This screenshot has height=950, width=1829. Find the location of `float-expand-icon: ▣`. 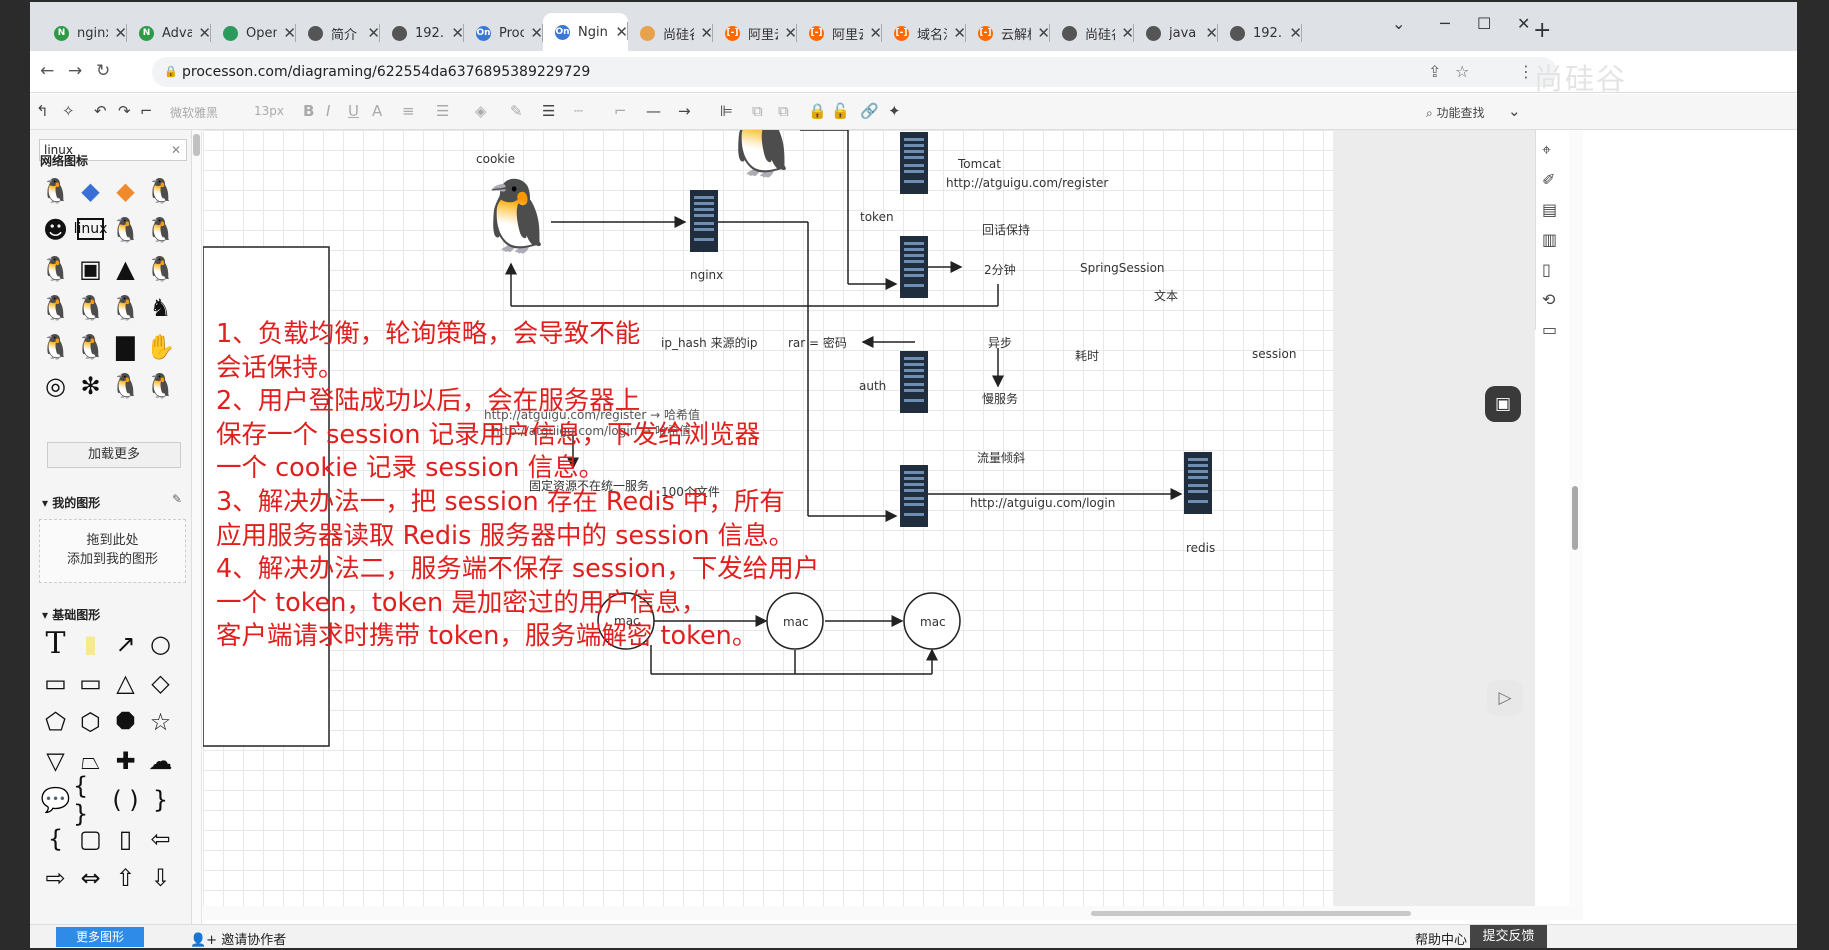

float-expand-icon: ▣ is located at coordinates (1503, 404).